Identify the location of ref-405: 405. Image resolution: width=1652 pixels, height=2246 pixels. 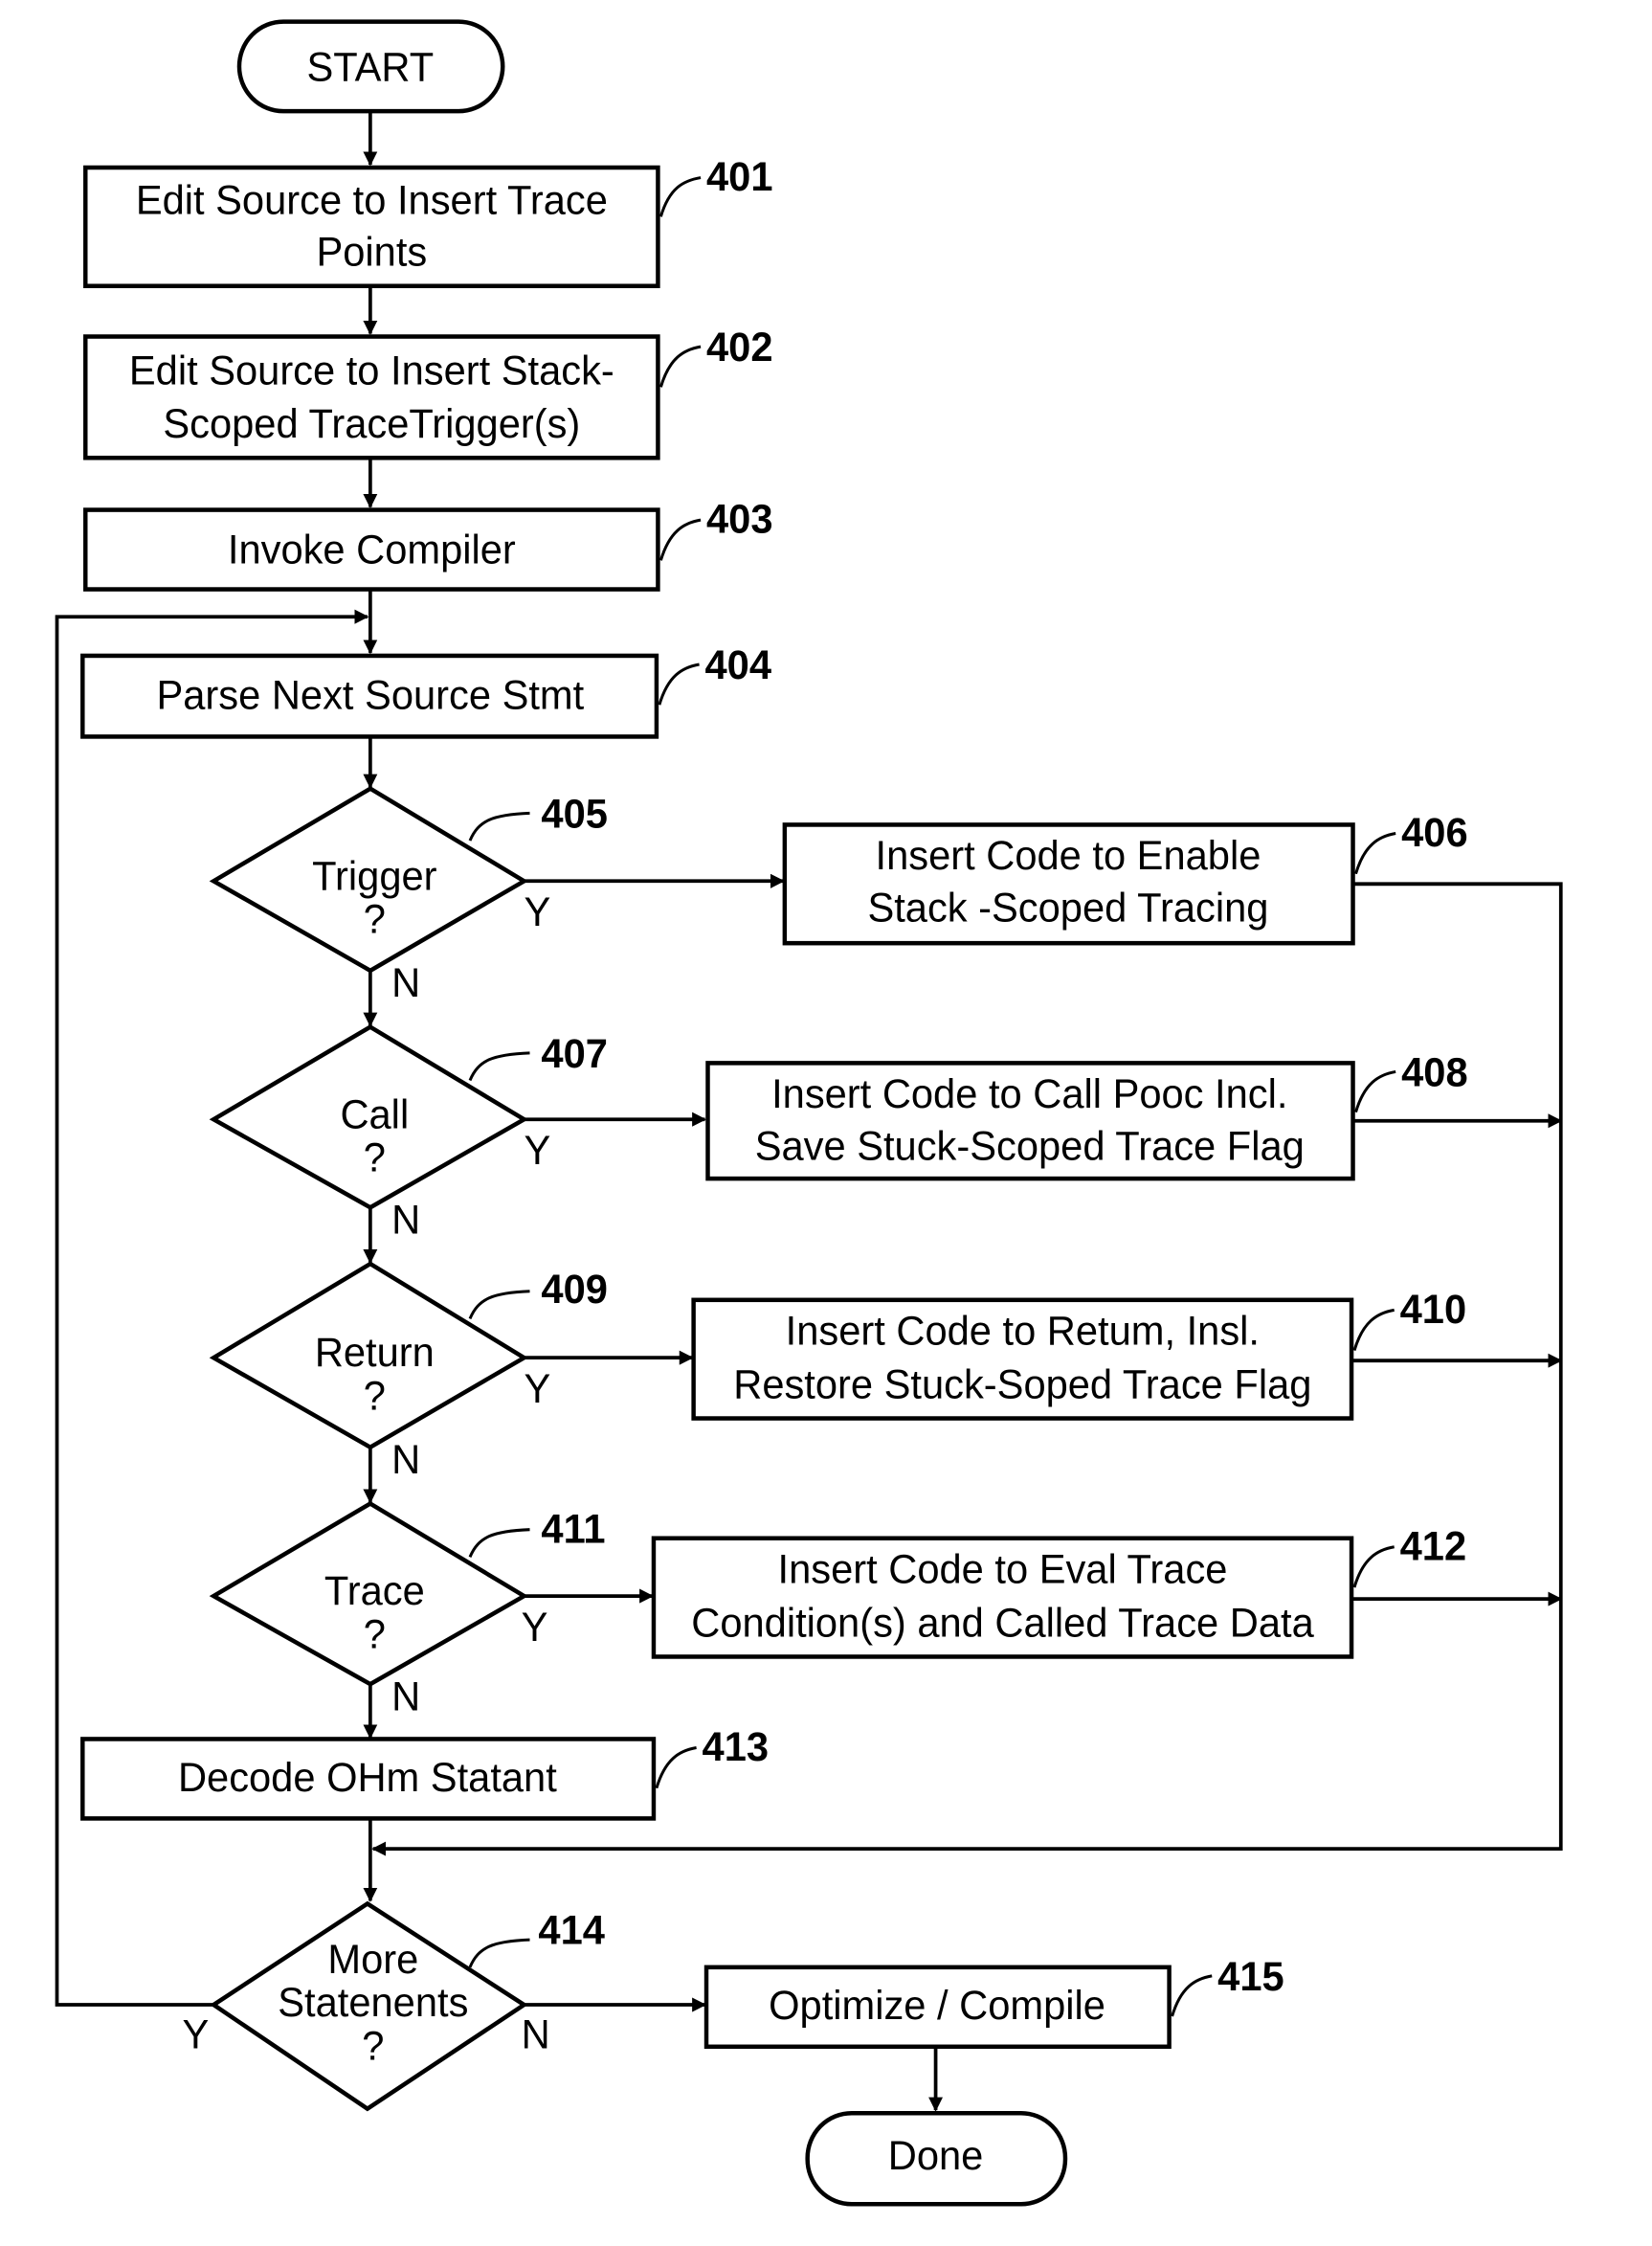
(574, 813).